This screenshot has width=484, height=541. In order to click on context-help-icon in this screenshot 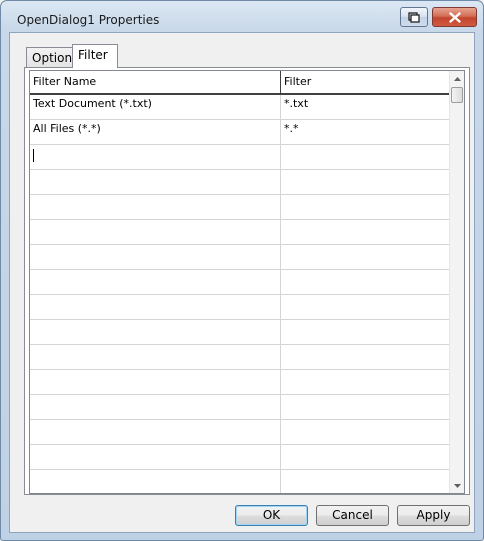, I will do `click(414, 17)`.